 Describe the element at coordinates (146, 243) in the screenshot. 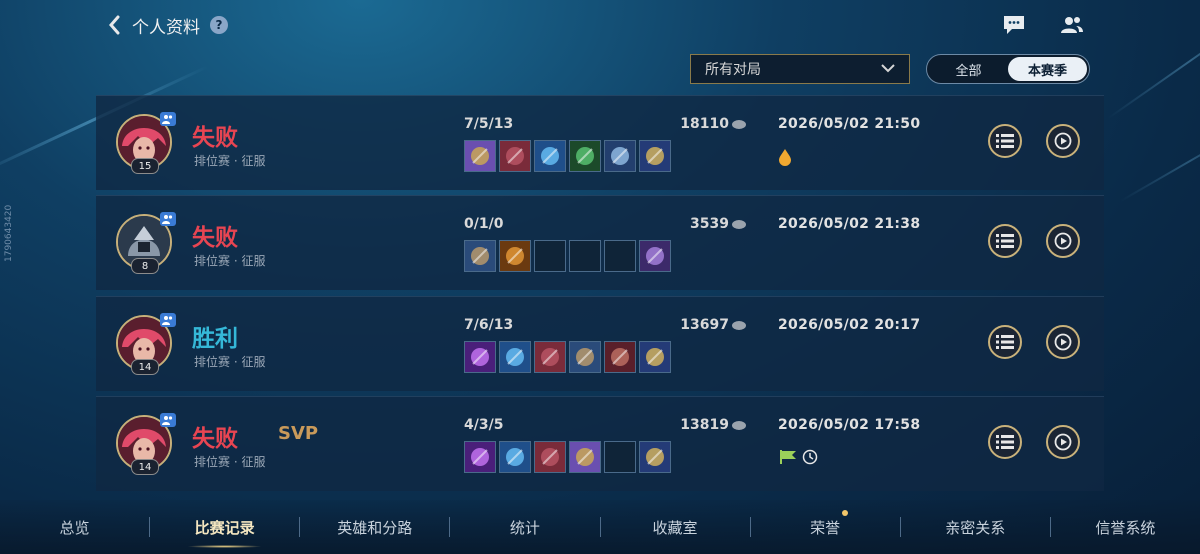

I see `hero-avatar: 8` at that location.